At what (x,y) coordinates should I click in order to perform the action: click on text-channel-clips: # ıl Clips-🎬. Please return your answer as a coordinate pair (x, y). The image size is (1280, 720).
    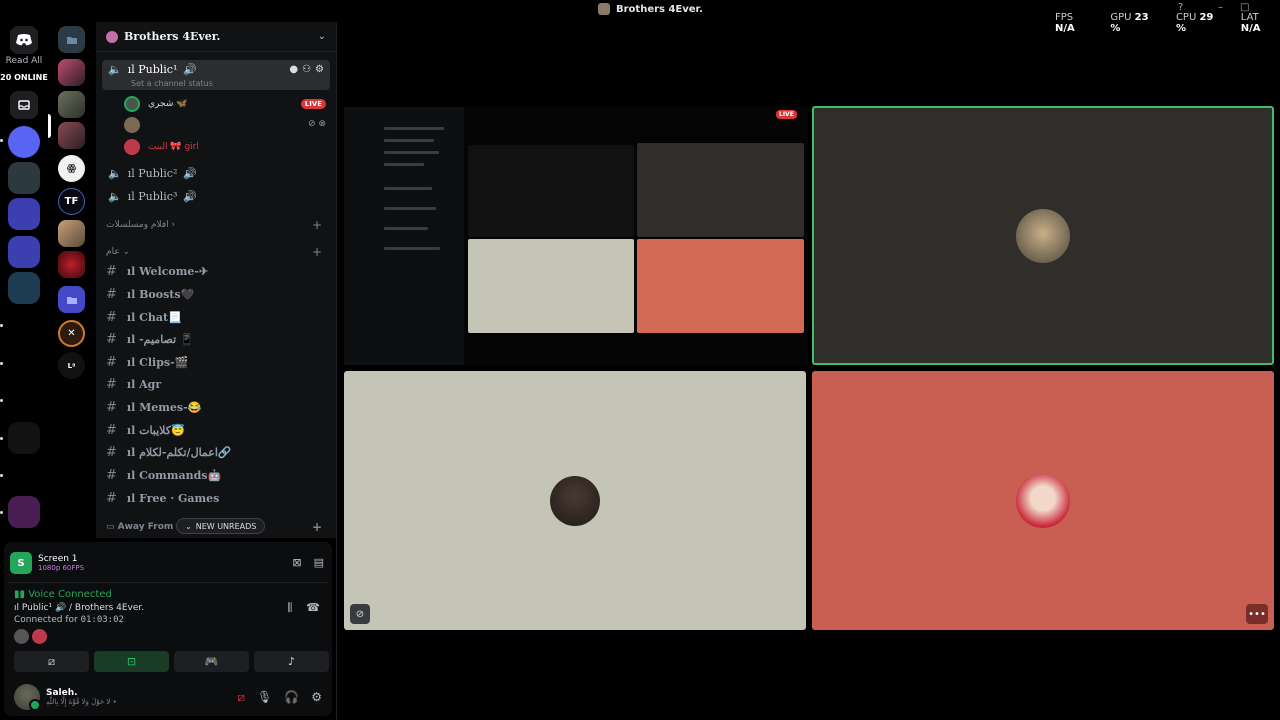
    Looking at the image, I should click on (147, 362).